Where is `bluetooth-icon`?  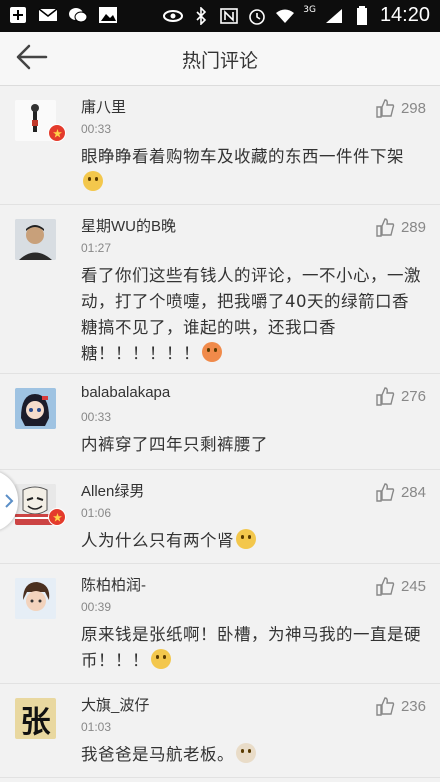
bluetooth-icon is located at coordinates (201, 15).